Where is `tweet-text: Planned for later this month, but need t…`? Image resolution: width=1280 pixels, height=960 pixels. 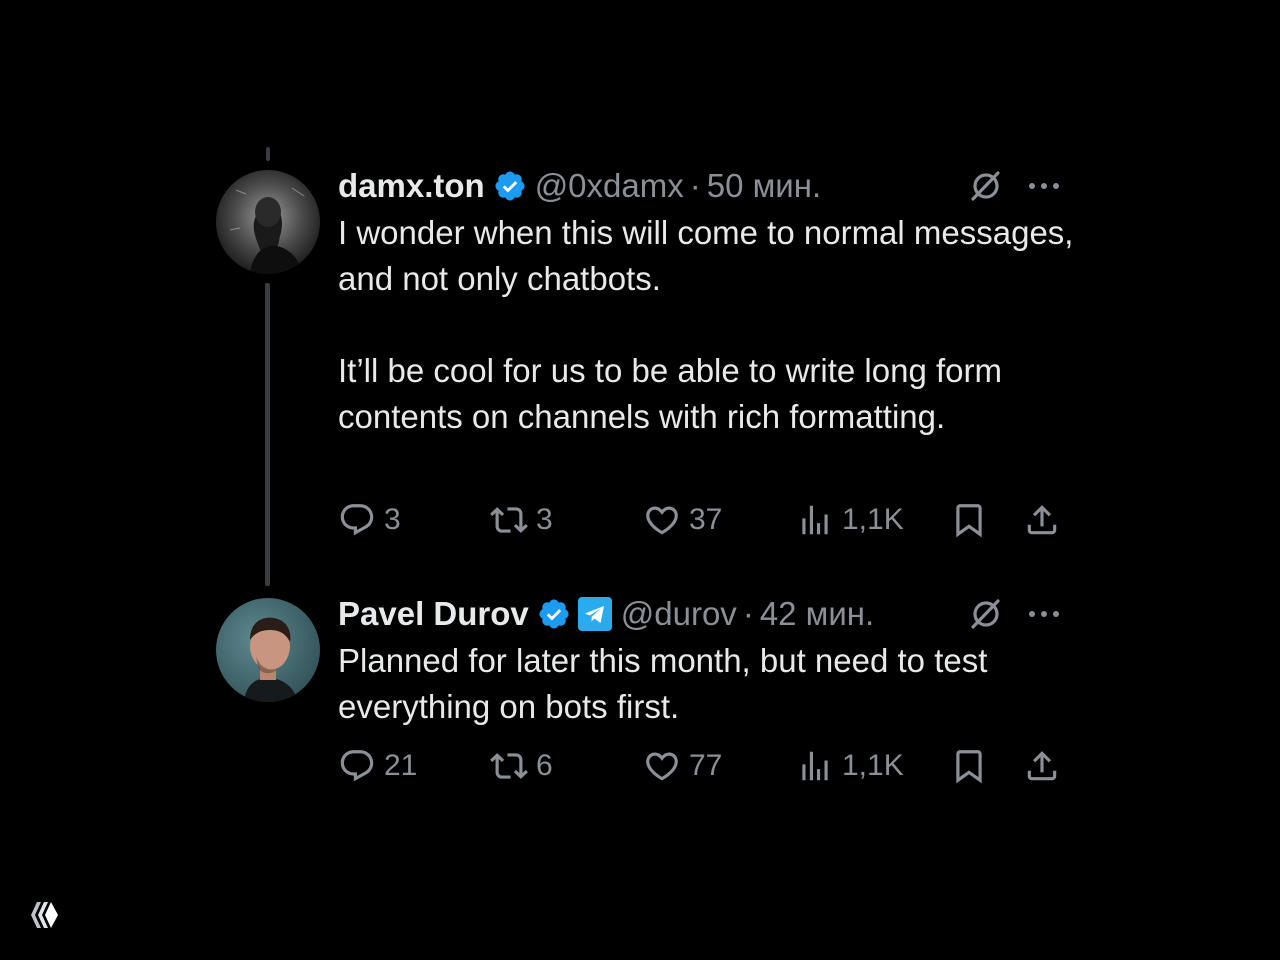
tweet-text: Planned for later this month, but need t… is located at coordinates (708, 684).